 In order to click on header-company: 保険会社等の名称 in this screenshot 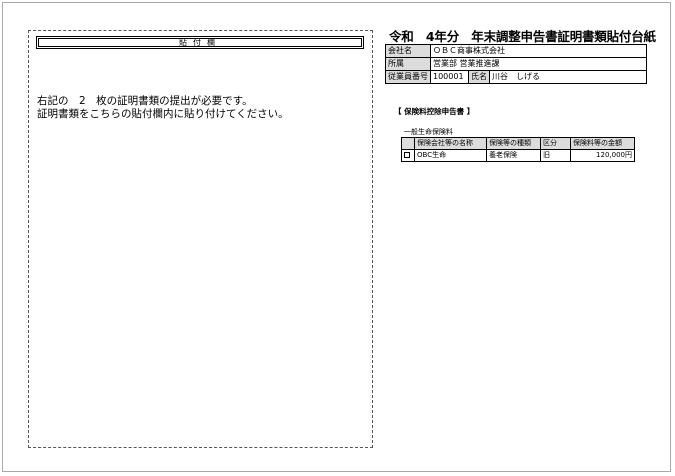, I will do `click(450, 143)`.